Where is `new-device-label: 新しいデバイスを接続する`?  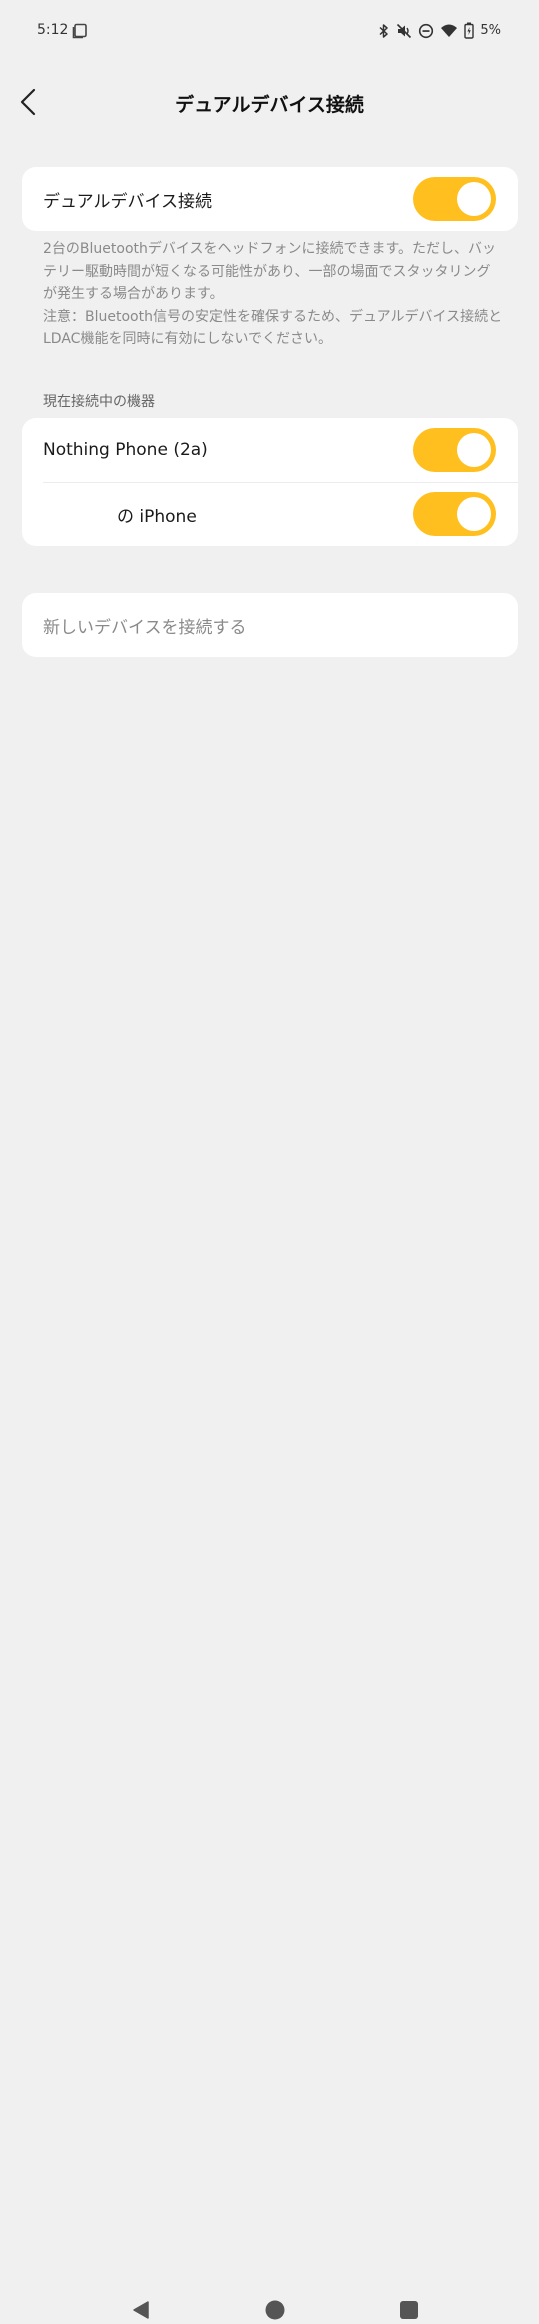 new-device-label: 新しいデバイスを接続する is located at coordinates (145, 627).